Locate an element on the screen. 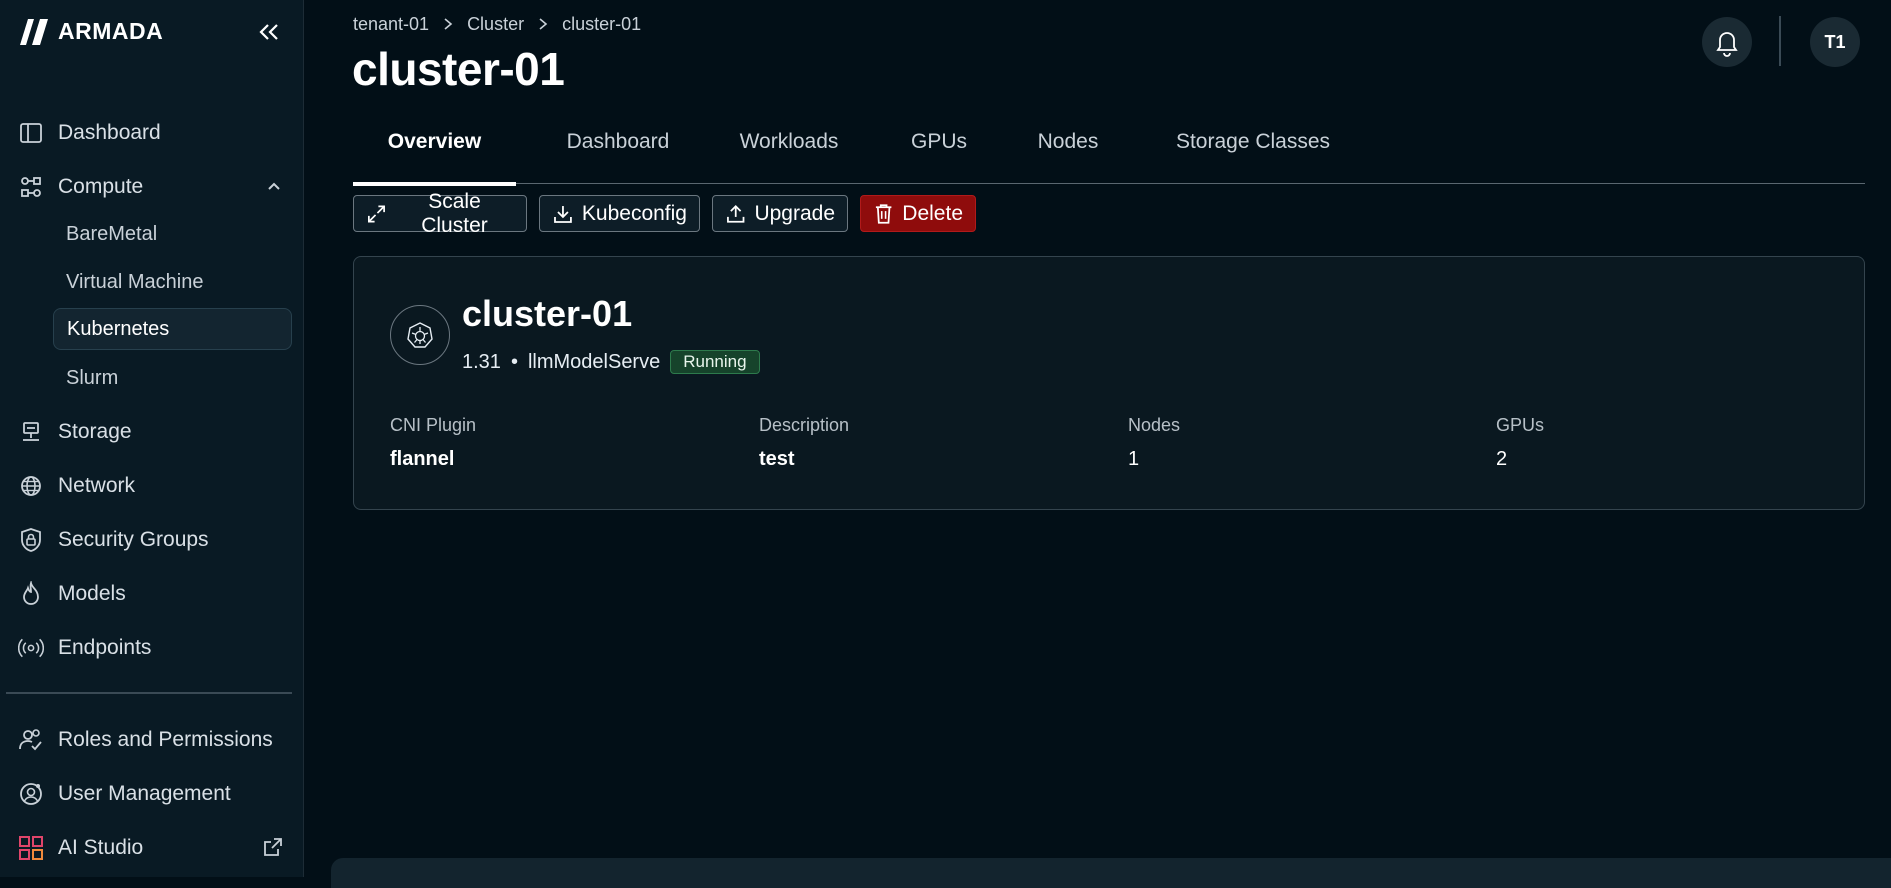 Image resolution: width=1891 pixels, height=888 pixels. sidebar-item-ai-studio: AI Studio is located at coordinates (80, 848).